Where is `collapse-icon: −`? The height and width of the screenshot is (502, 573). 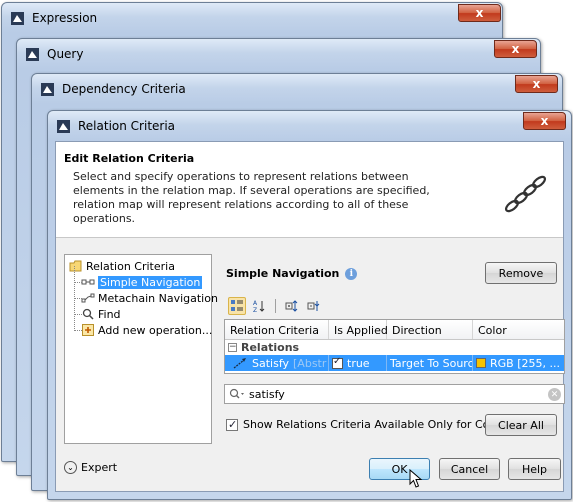
collapse-icon: − is located at coordinates (232, 347).